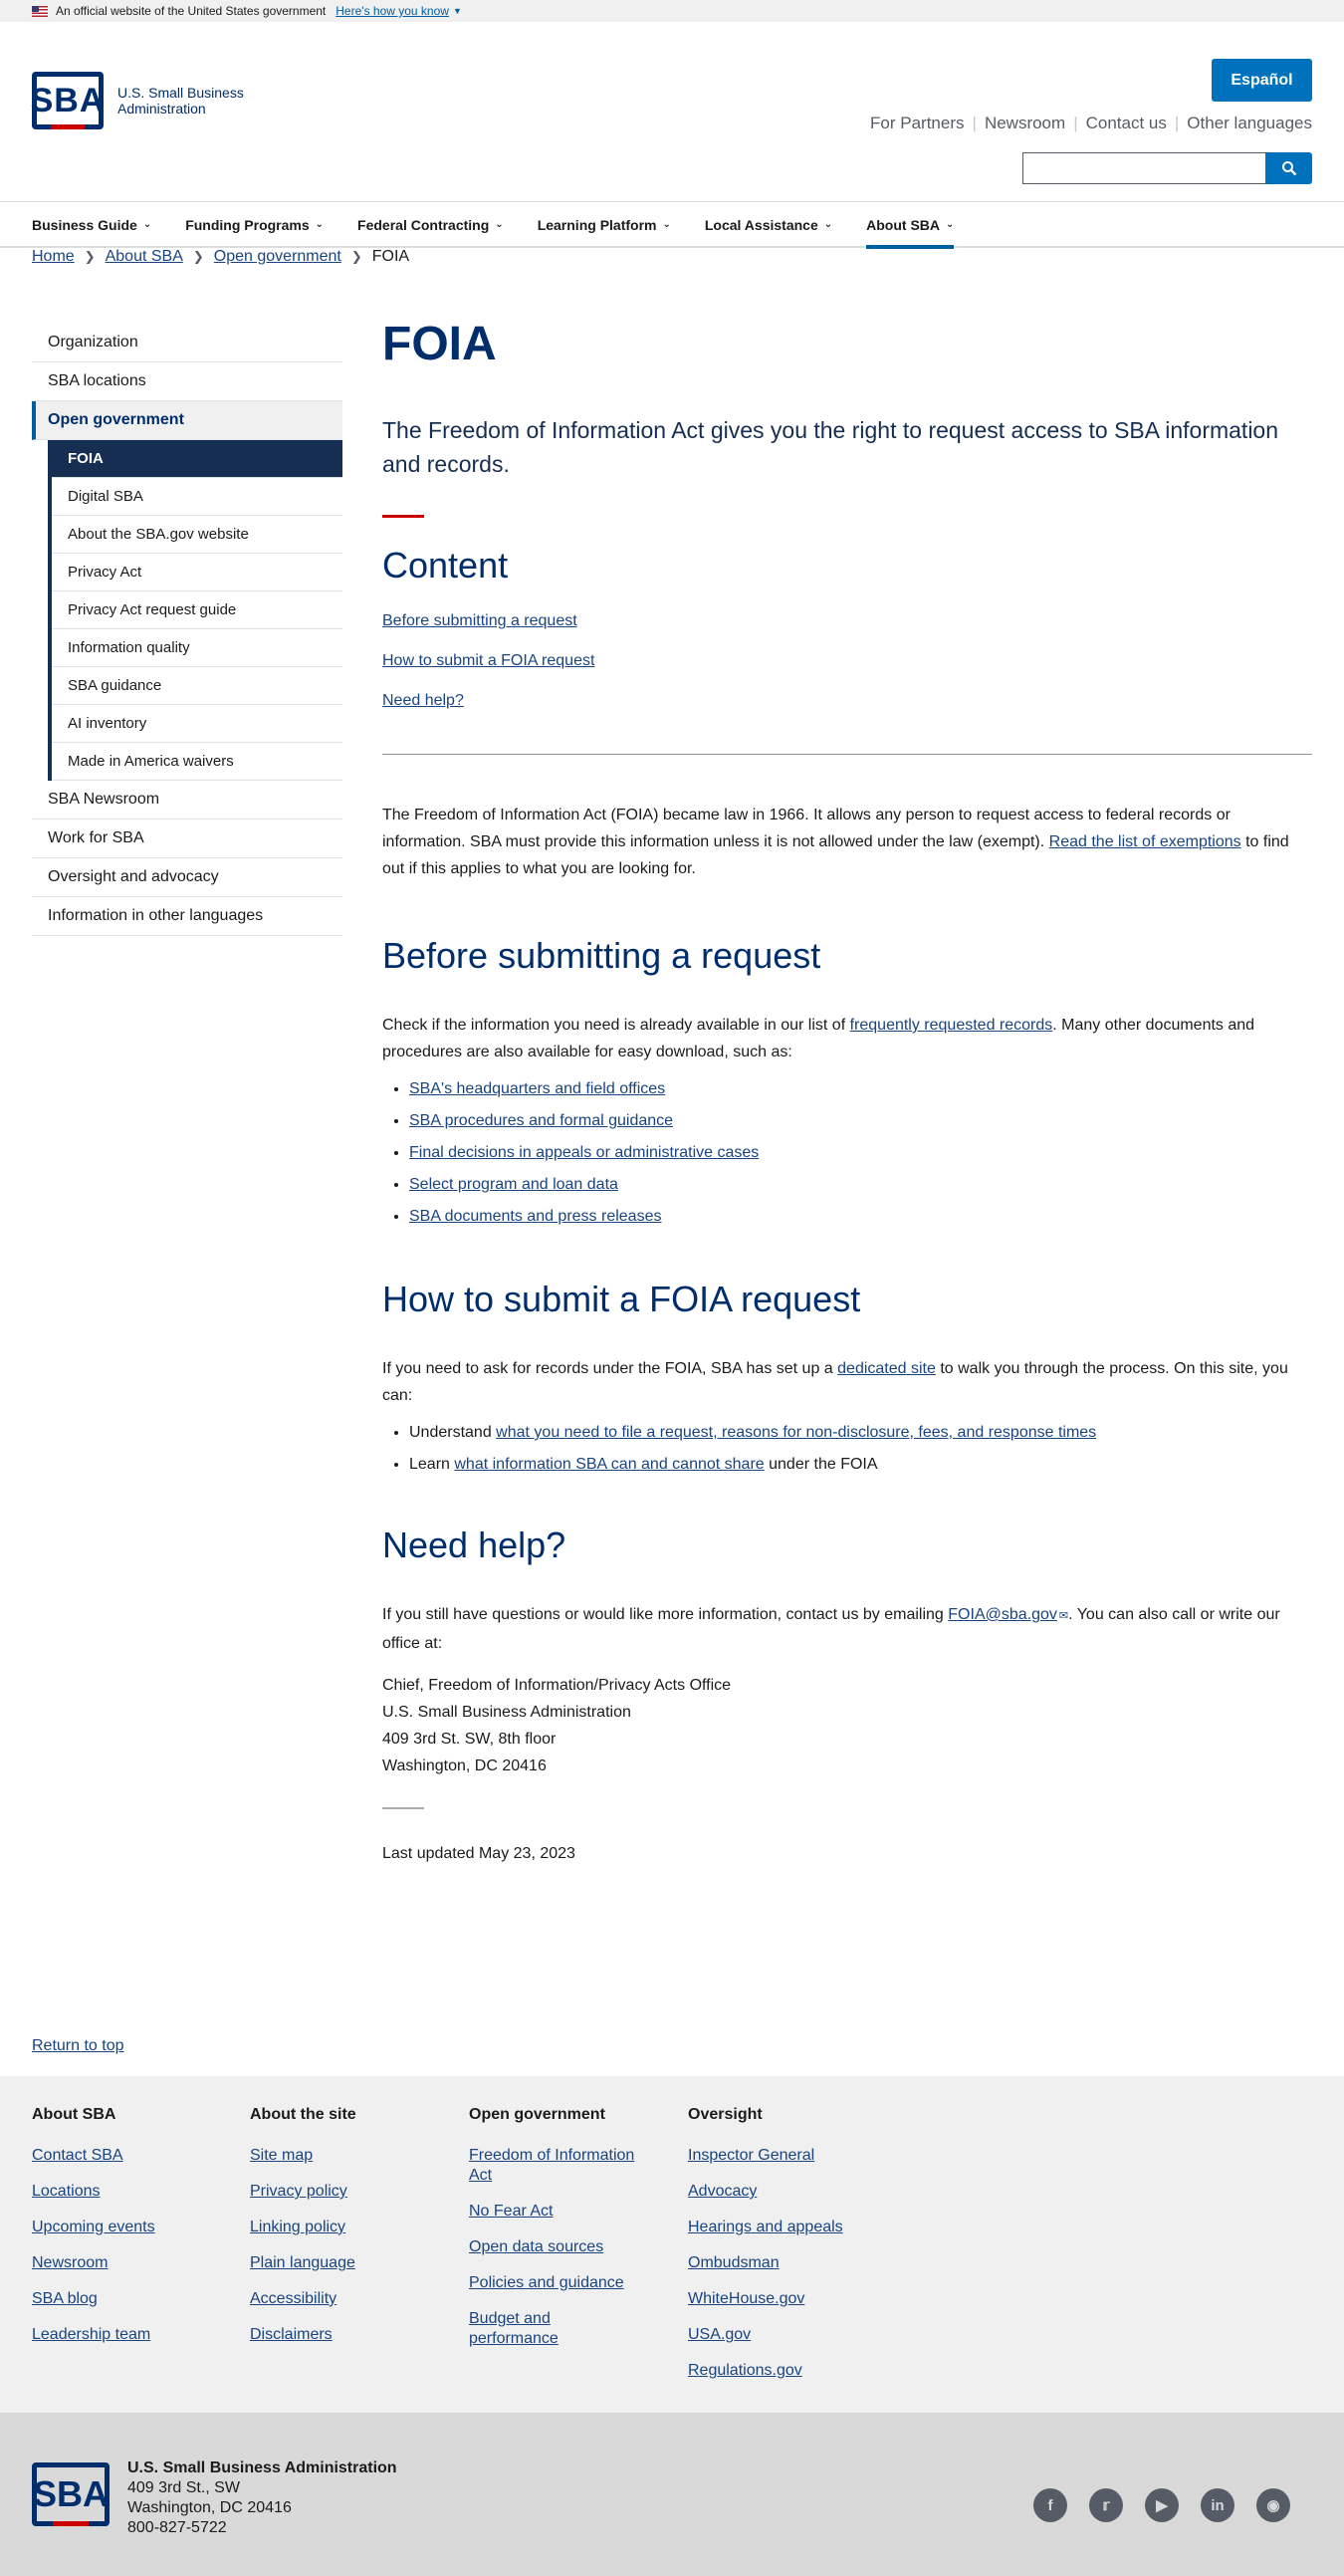  I want to click on procedures-link: SBA procedures and formal guidance, so click(541, 1120).